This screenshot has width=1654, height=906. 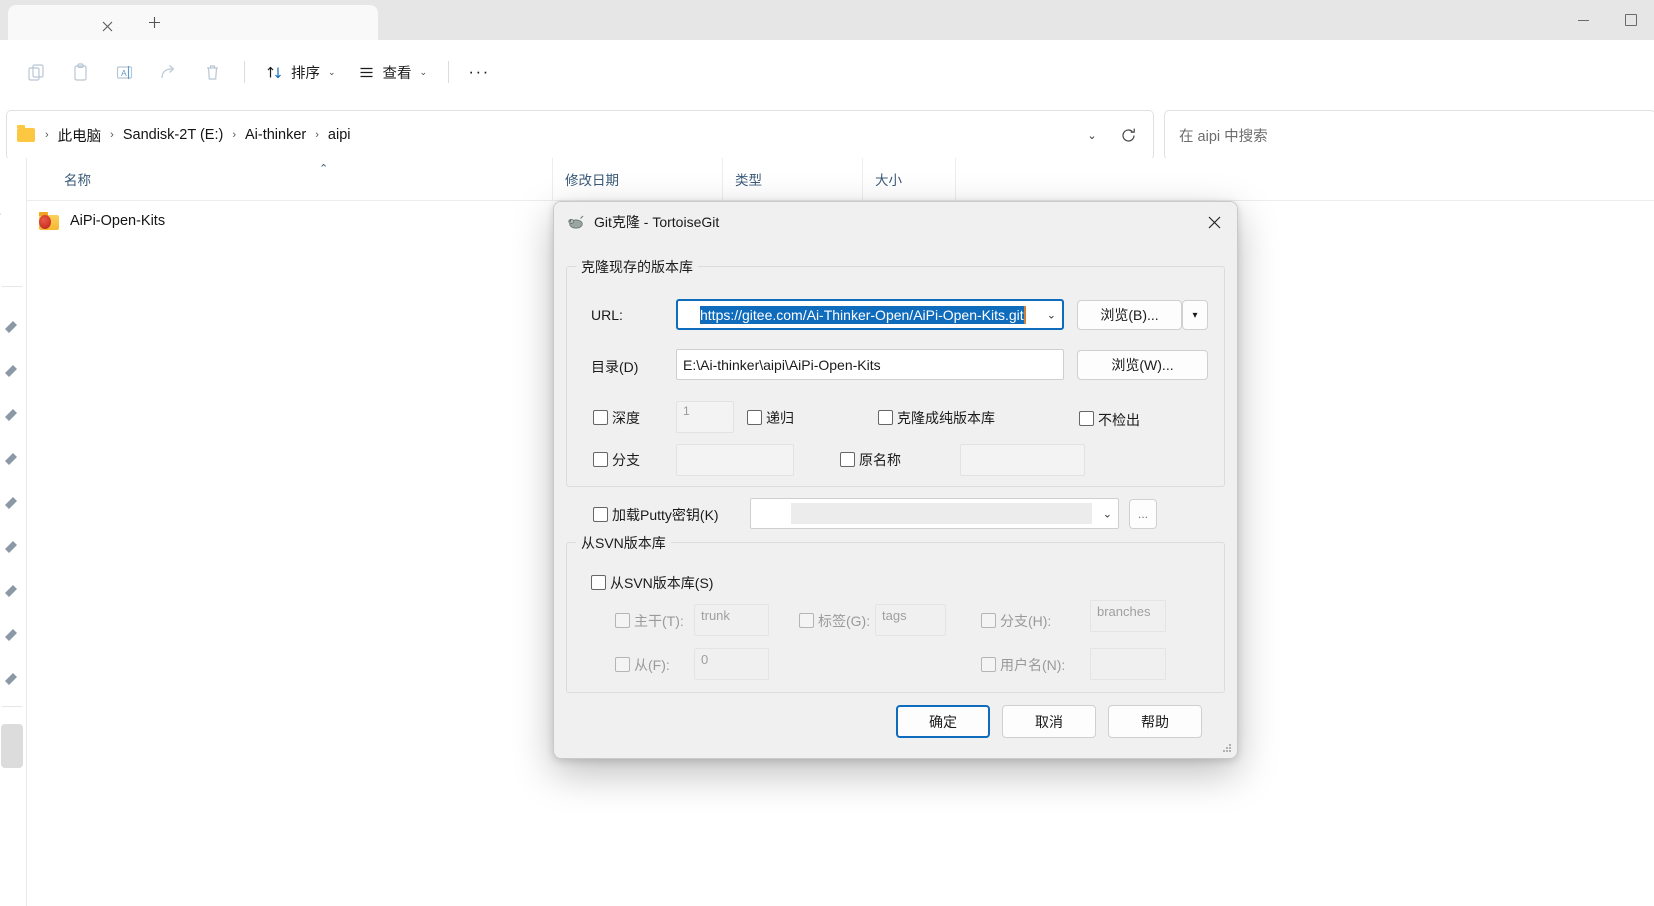 I want to click on copy-icon, so click(x=36, y=72).